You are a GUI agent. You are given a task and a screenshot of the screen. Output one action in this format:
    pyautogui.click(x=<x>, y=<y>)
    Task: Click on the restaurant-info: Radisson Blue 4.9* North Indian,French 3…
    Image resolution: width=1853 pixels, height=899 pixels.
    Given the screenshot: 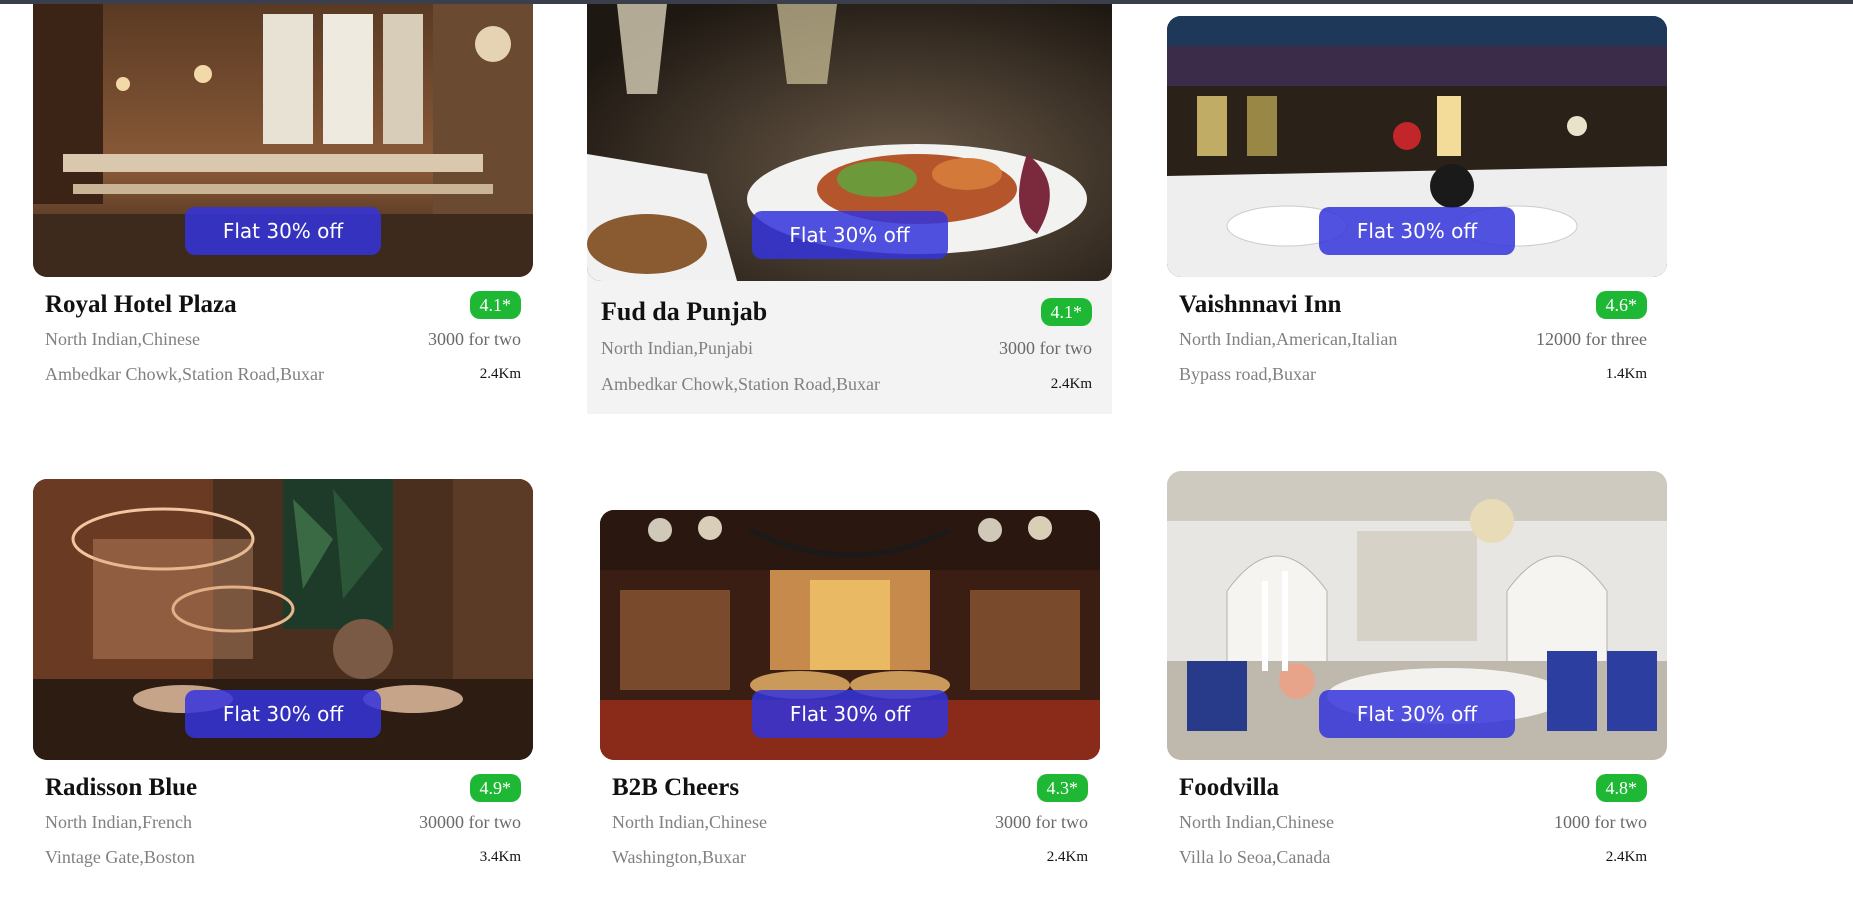 What is the action you would take?
    pyautogui.click(x=283, y=817)
    